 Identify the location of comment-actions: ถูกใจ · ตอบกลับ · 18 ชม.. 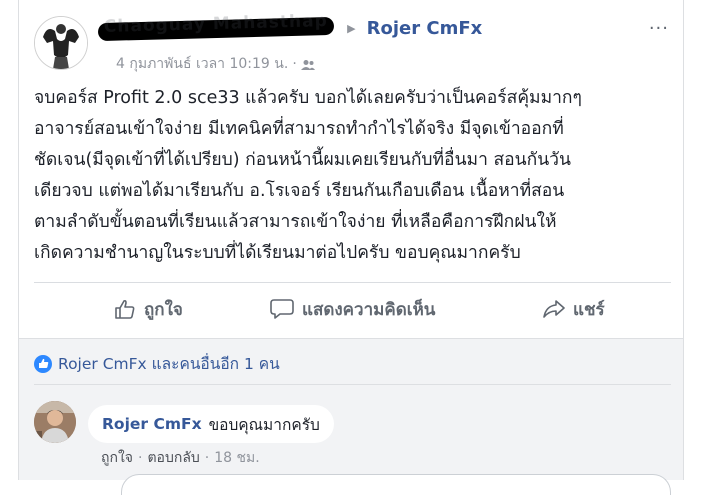
(180, 458).